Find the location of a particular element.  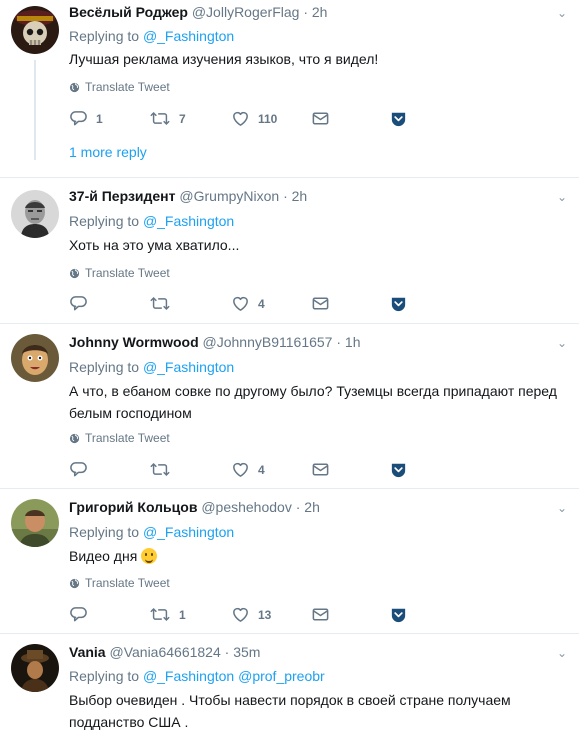

tweet-header: Весёлый Роджер @JollyRogerFlag · 2h is located at coordinates (198, 12).